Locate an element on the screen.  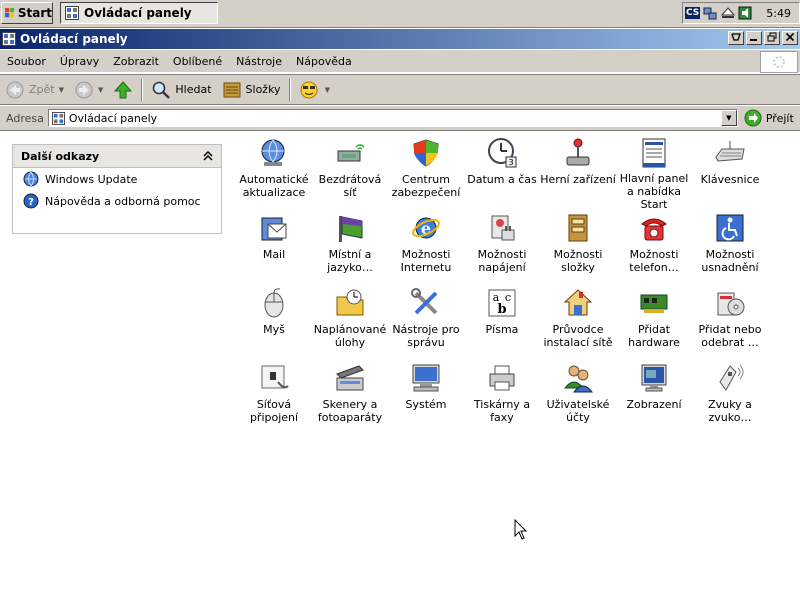
back-arrow-icon is located at coordinates (15, 89).